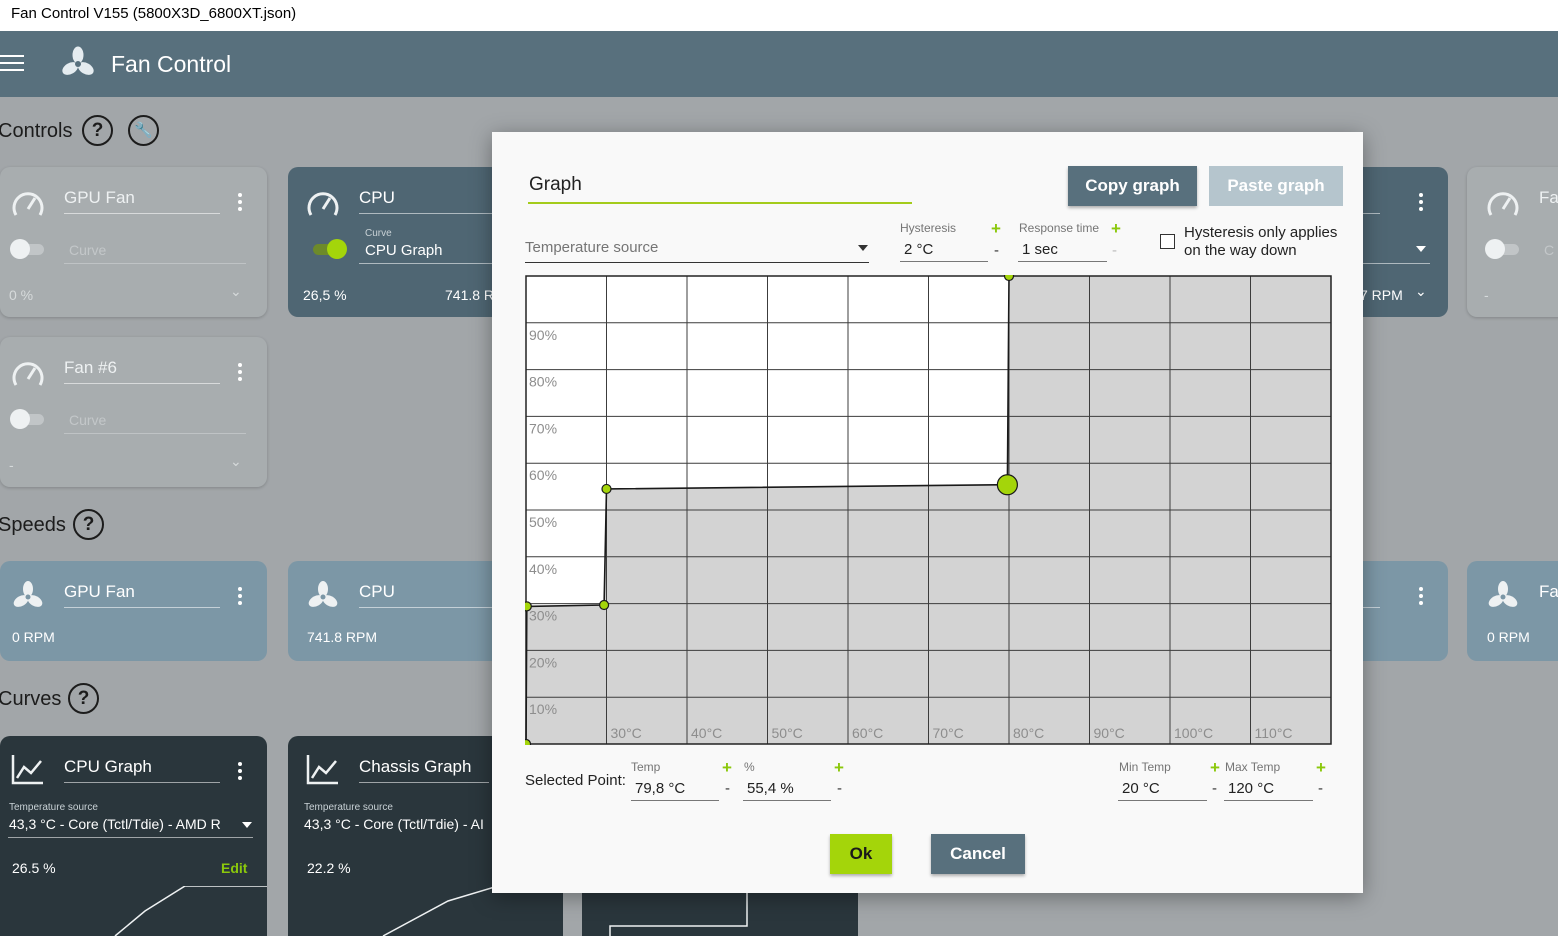 Image resolution: width=1558 pixels, height=936 pixels. Describe the element at coordinates (675, 789) in the screenshot. I see `selected-temp-input: 79,8 °C` at that location.